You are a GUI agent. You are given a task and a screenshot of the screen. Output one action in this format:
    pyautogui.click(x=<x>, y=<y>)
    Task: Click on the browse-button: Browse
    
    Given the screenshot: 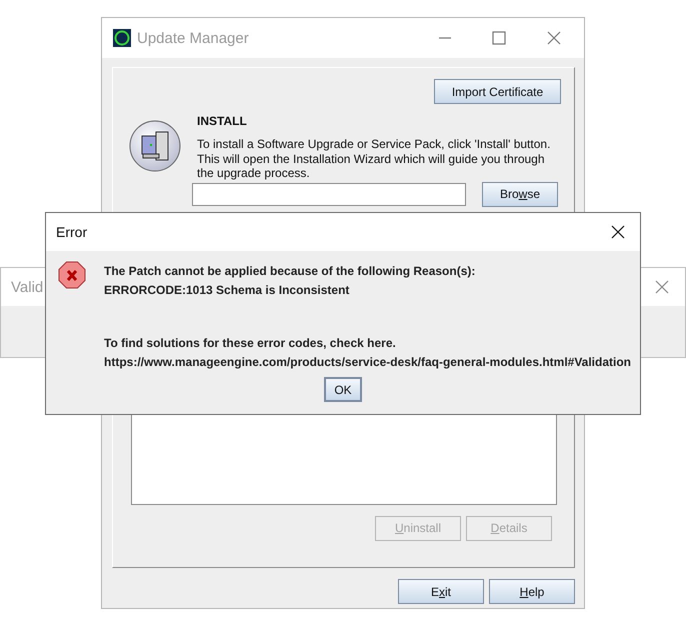 What is the action you would take?
    pyautogui.click(x=520, y=194)
    